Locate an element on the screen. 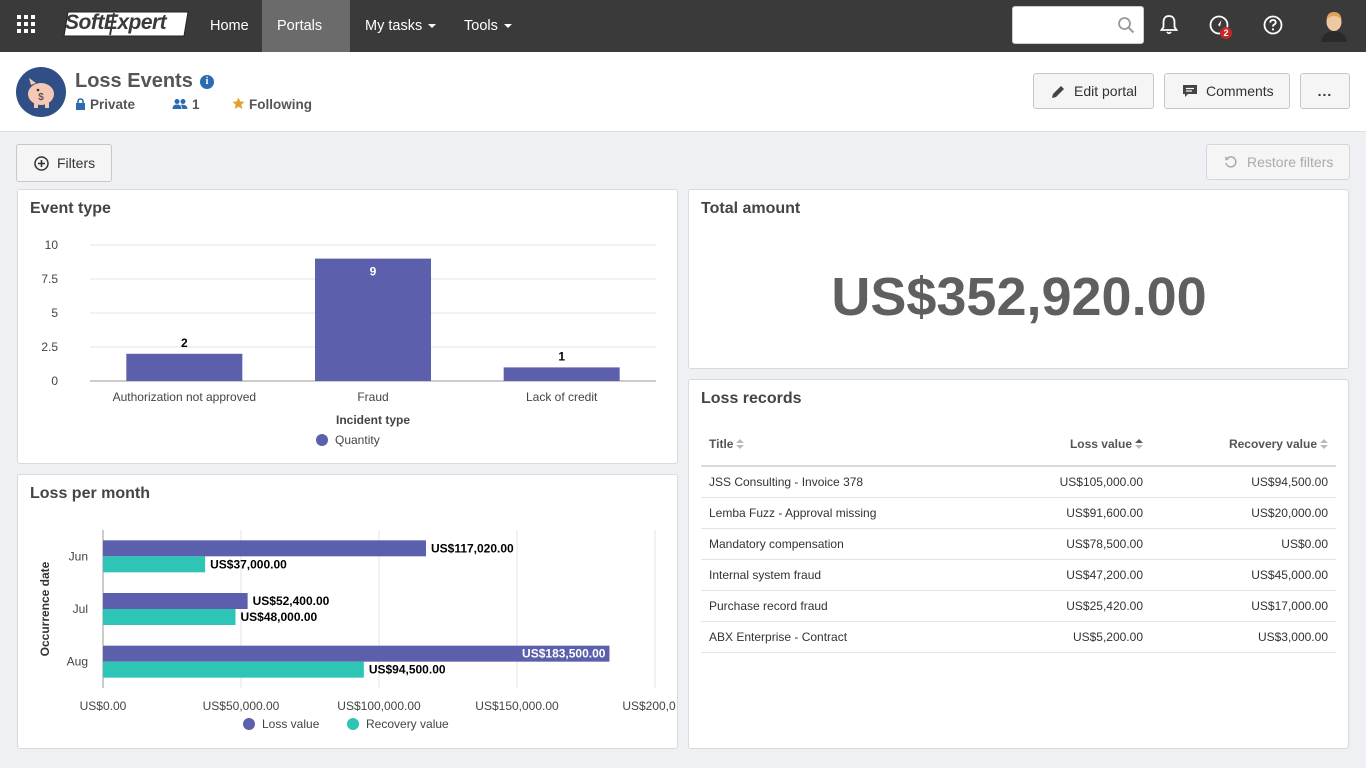 The image size is (1366, 768). y-tick-label: Aug is located at coordinates (77, 662).